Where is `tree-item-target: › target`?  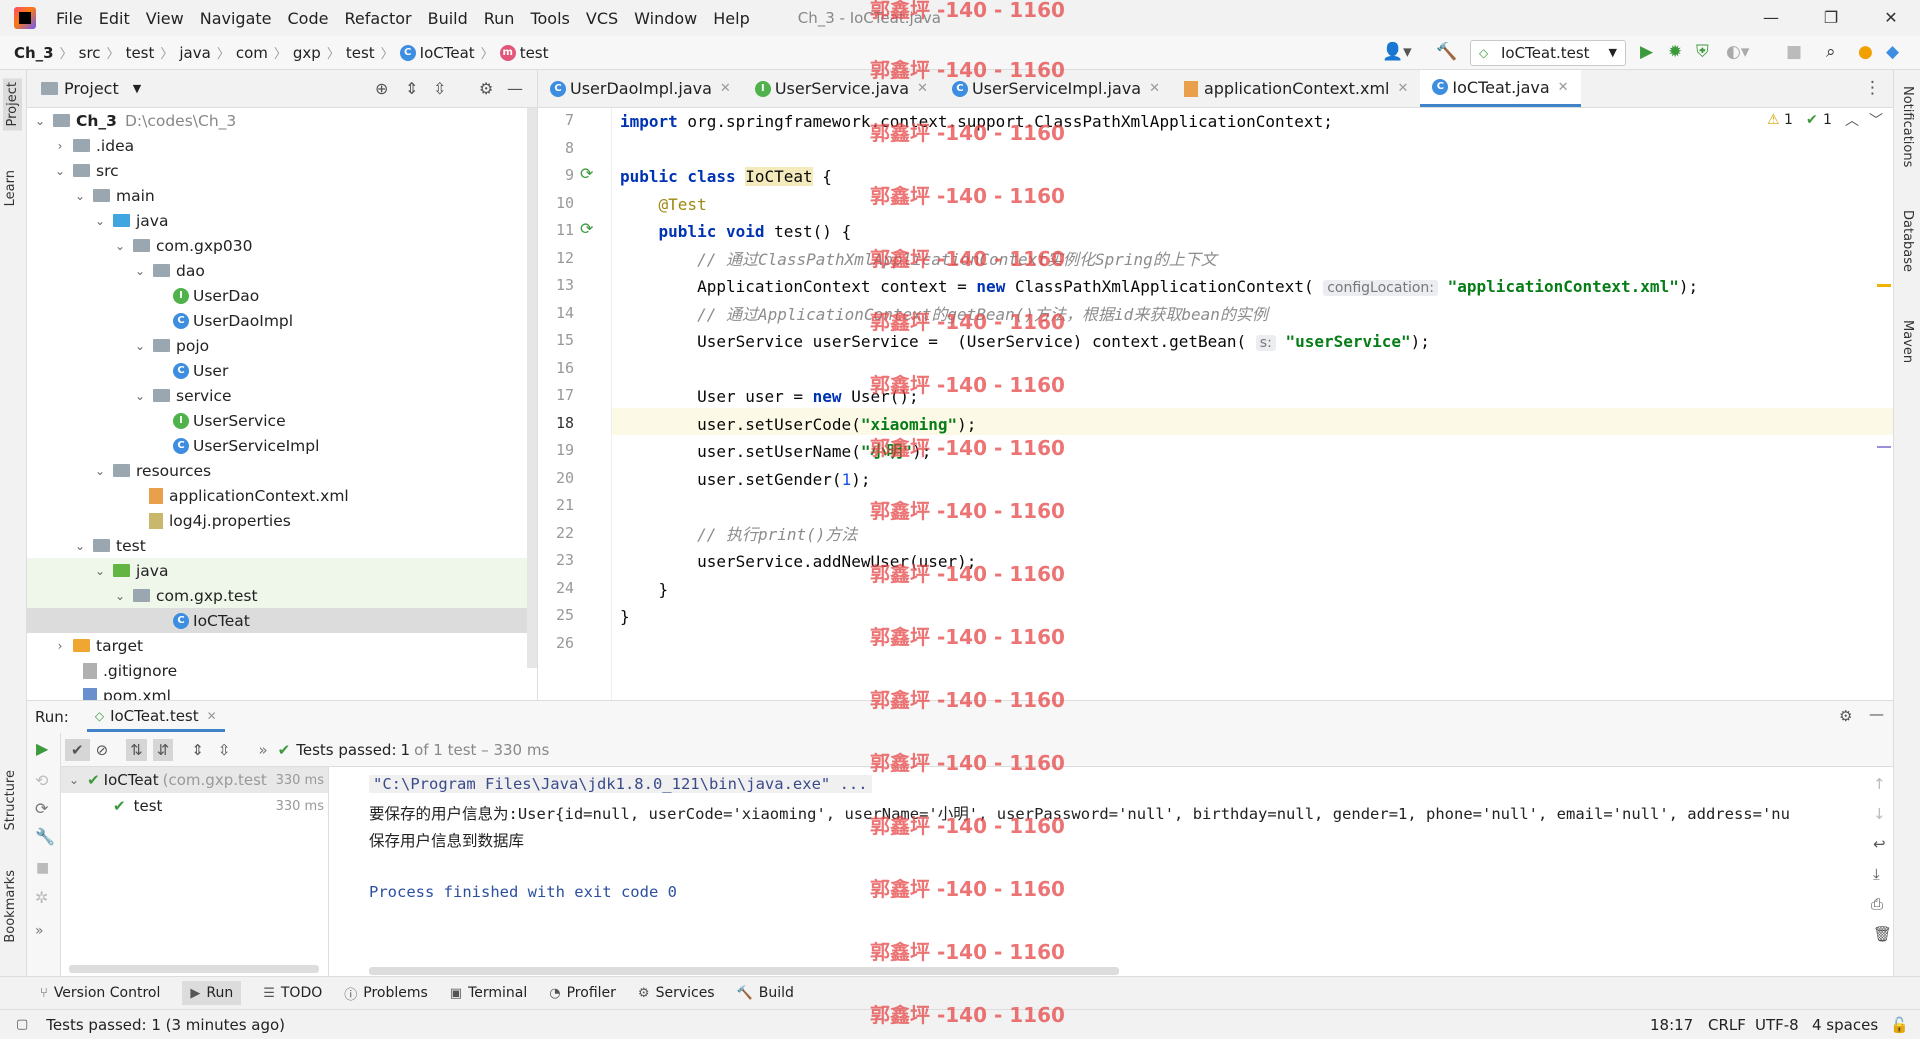
tree-item-target: › target is located at coordinates (282, 645).